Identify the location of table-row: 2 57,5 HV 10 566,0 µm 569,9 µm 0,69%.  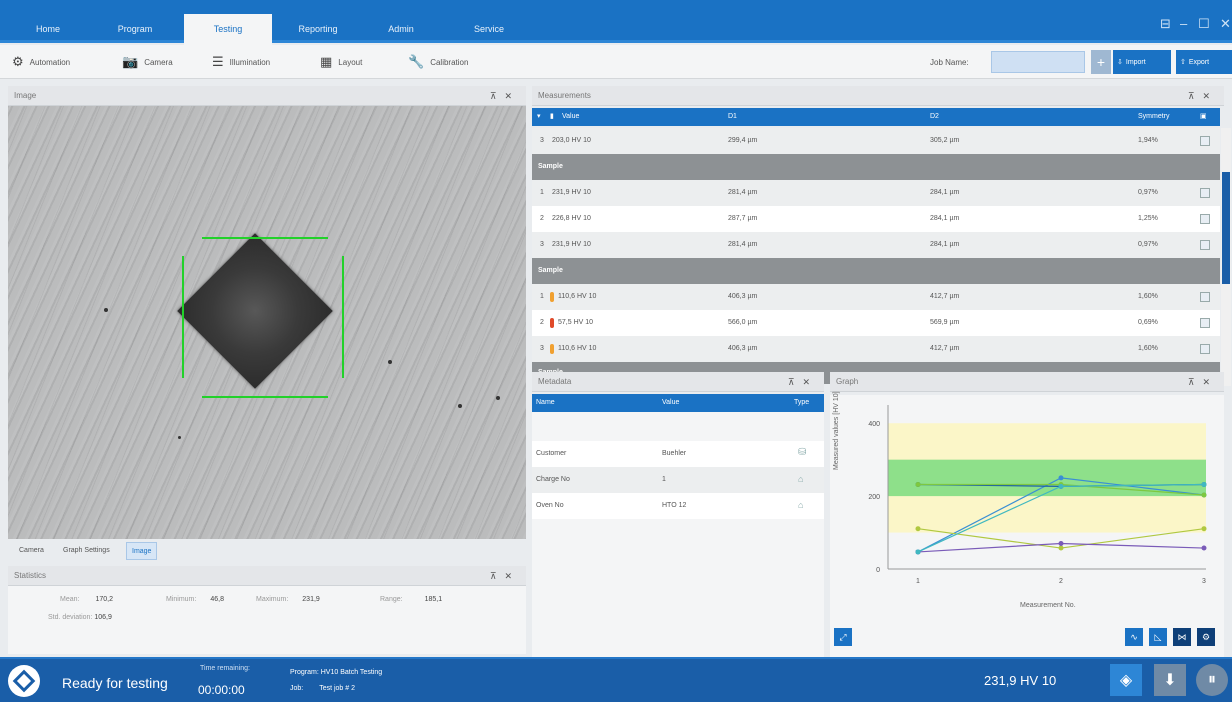
(876, 323).